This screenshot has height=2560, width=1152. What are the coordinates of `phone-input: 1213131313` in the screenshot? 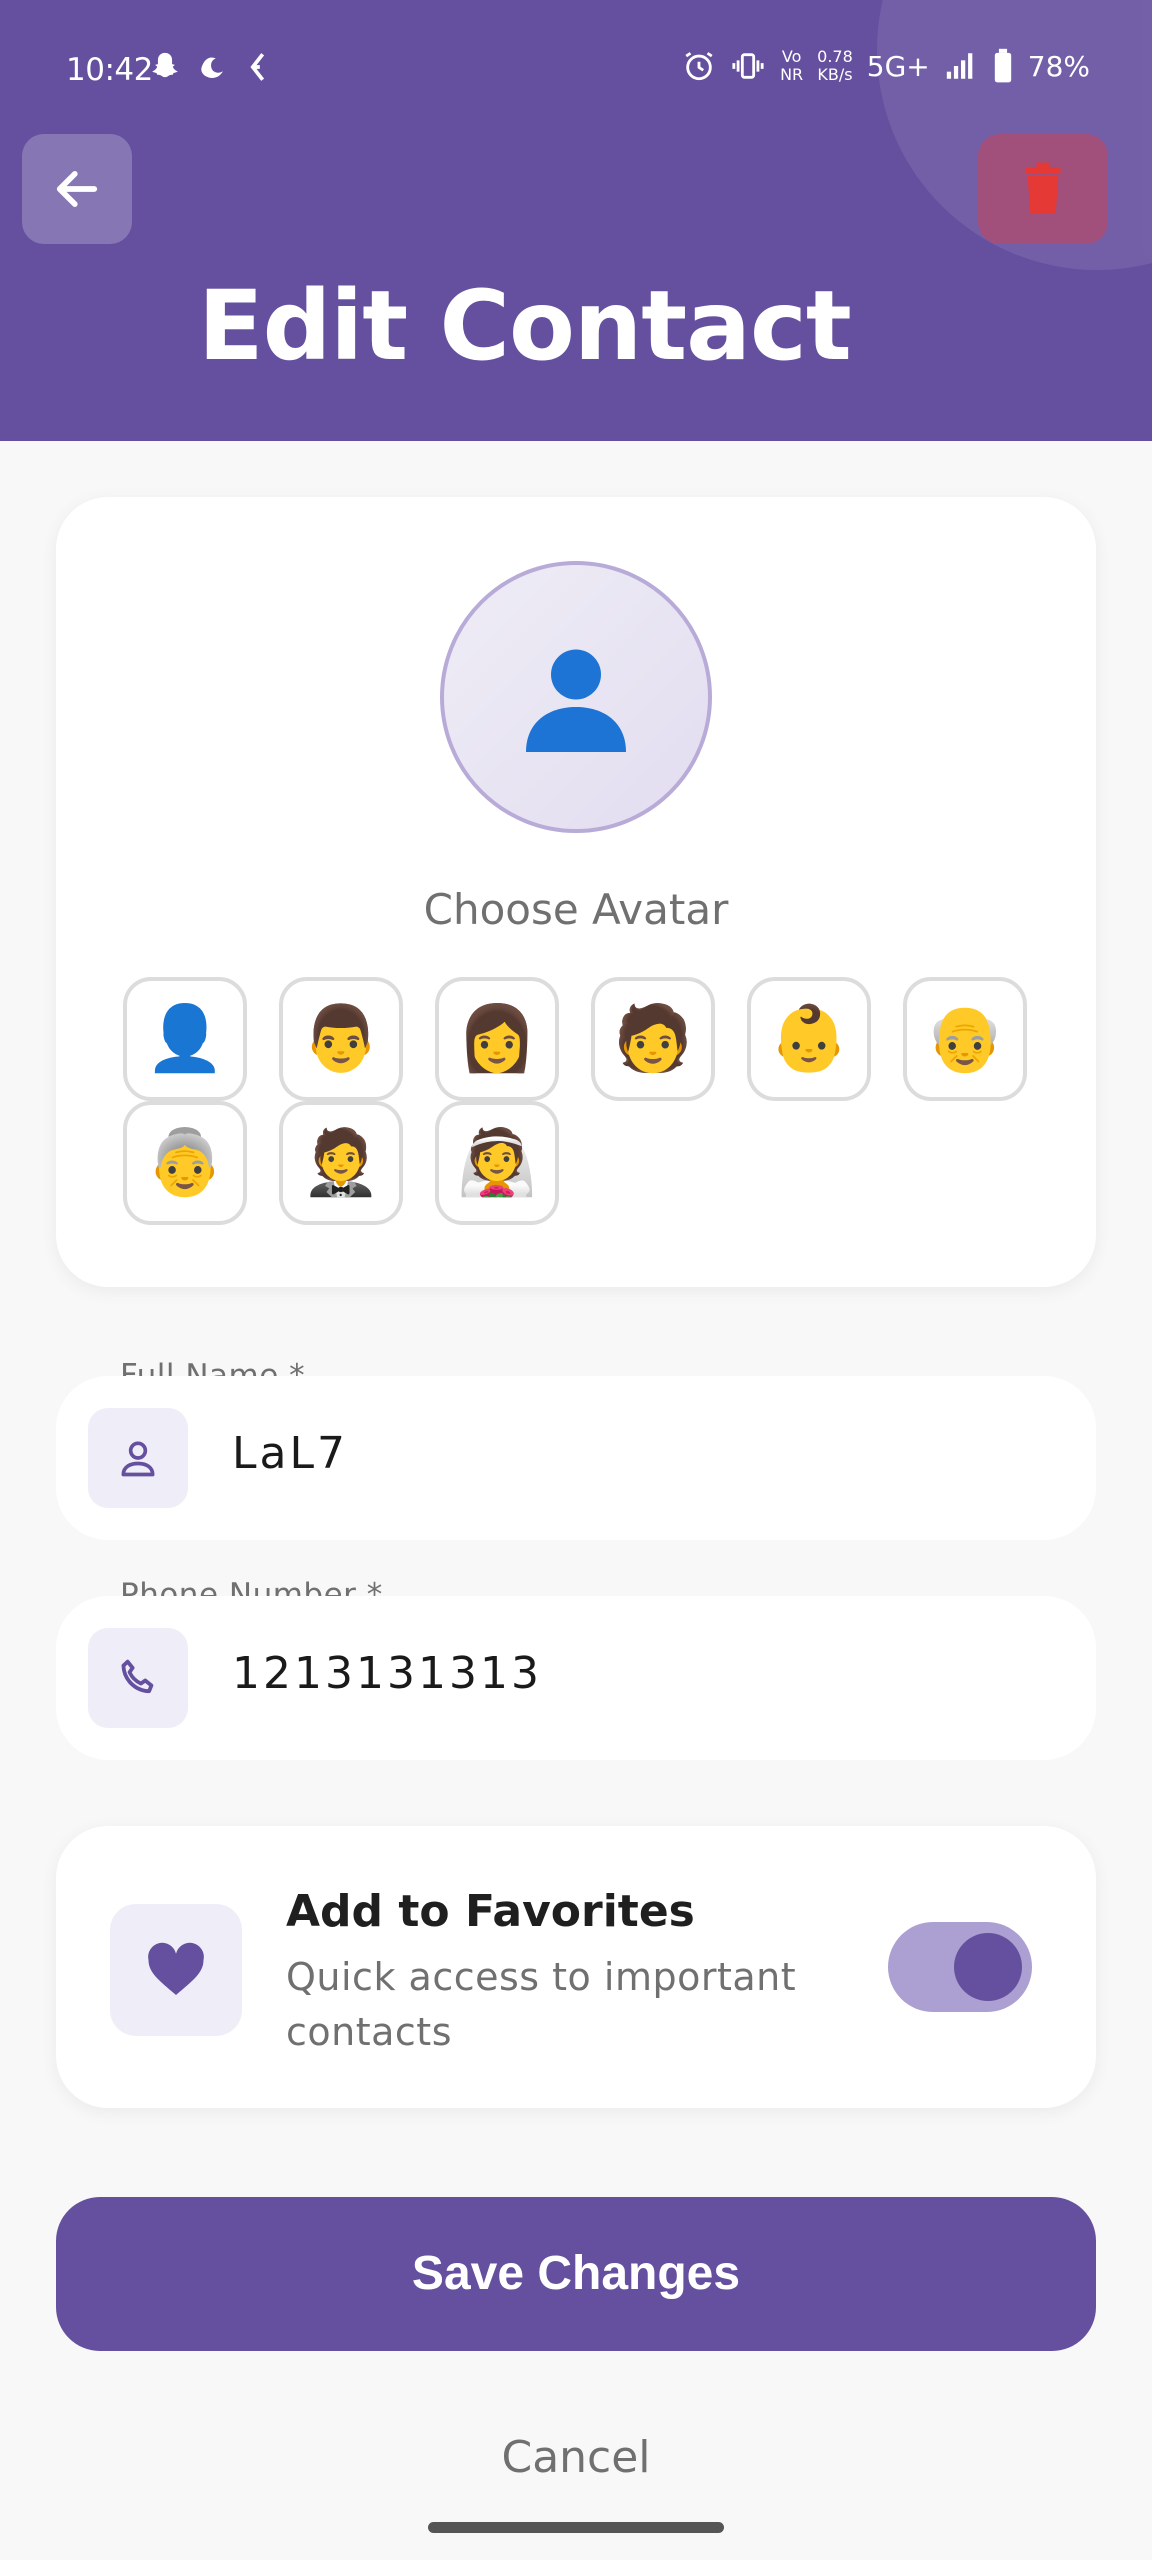 It's located at (642, 1673).